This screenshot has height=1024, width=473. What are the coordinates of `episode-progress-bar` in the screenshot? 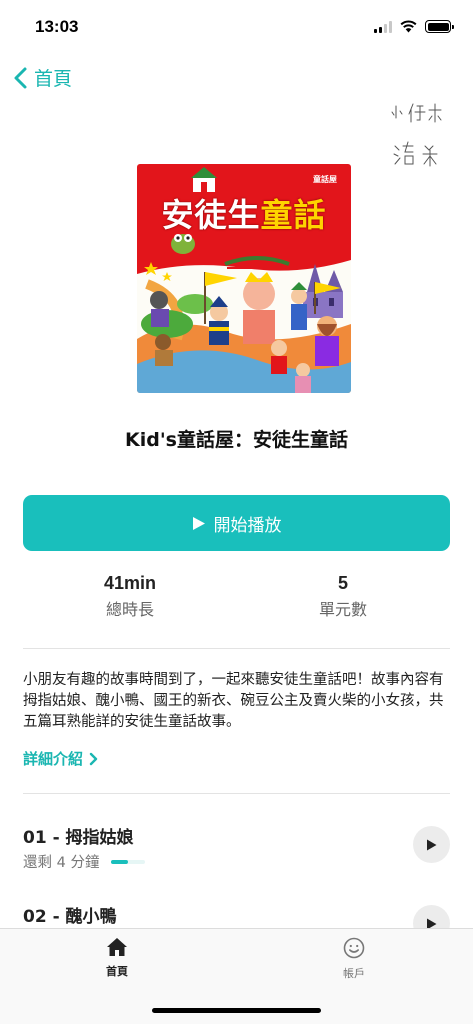 It's located at (128, 861).